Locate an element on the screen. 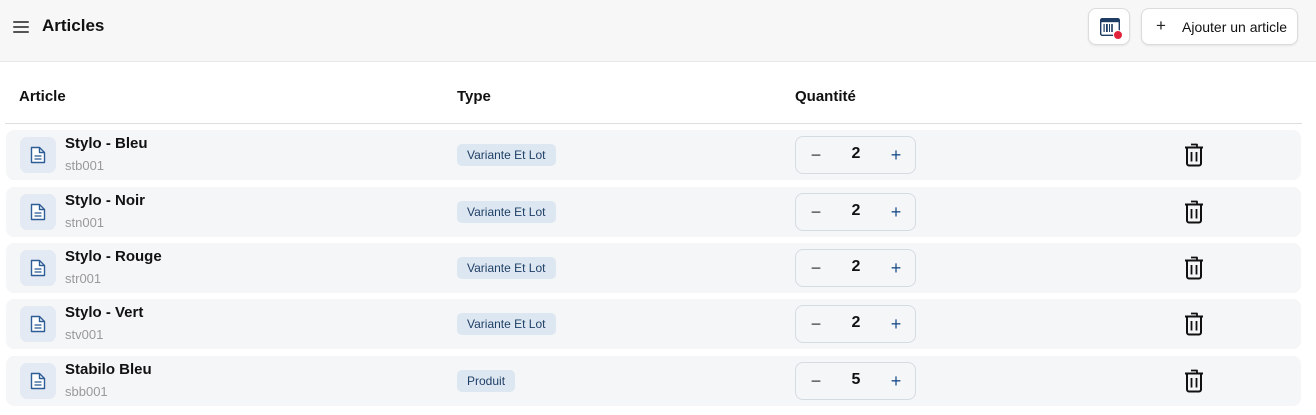  article-code: str001 is located at coordinates (83, 278).